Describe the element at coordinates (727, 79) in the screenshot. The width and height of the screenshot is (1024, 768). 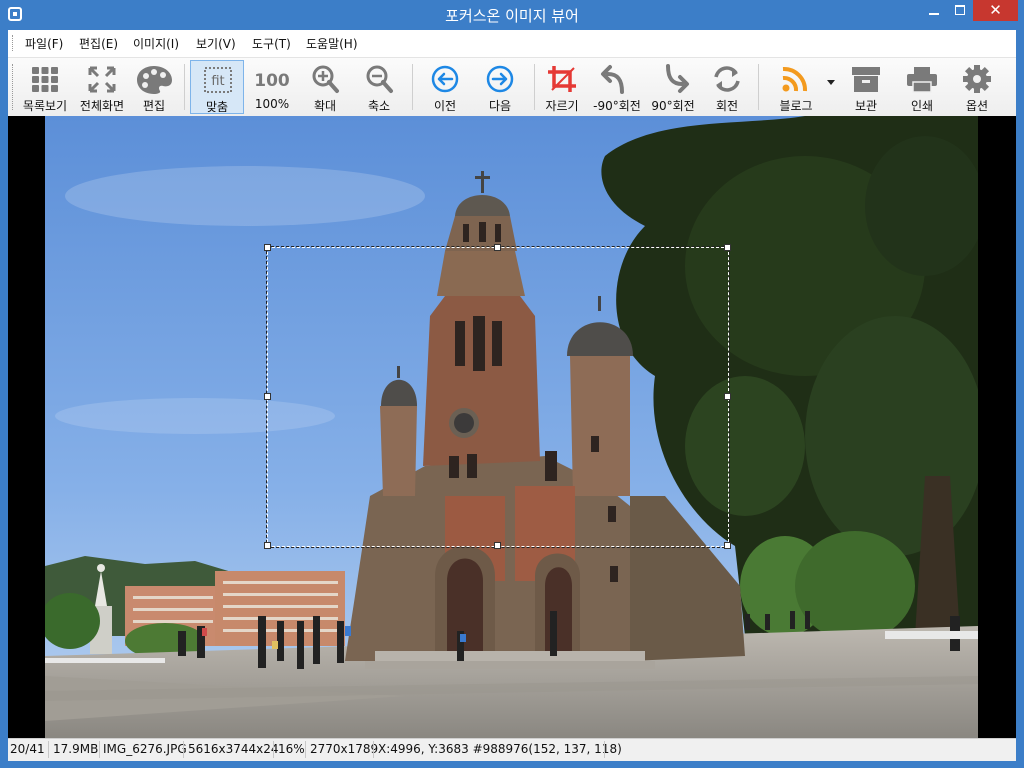
I see `rotate-icon` at that location.